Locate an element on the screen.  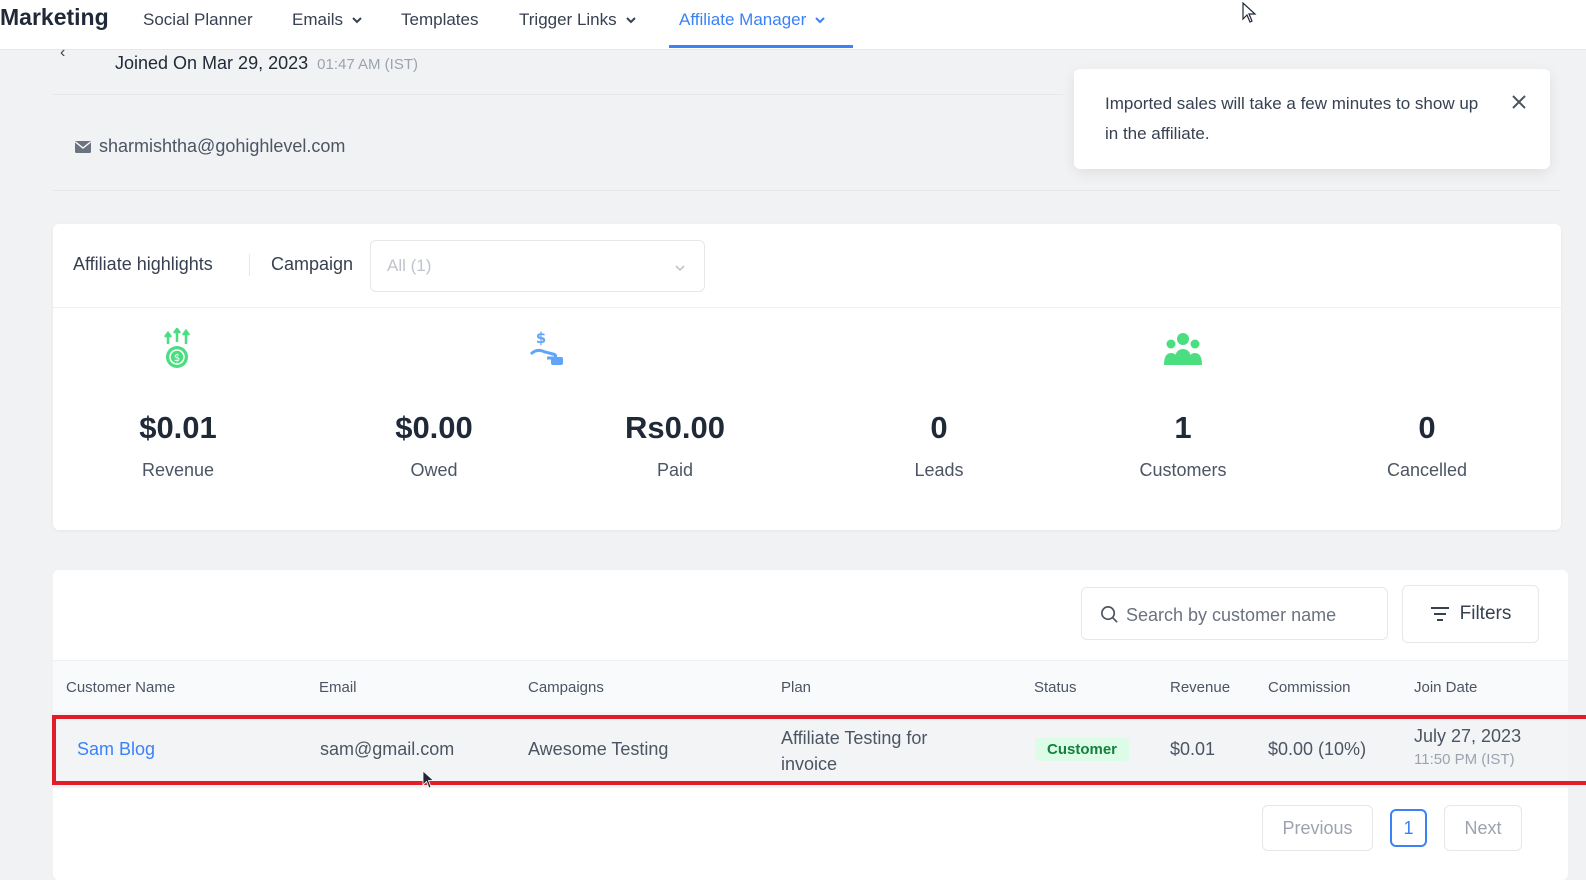
campaign-select: All (1) is located at coordinates (537, 266).